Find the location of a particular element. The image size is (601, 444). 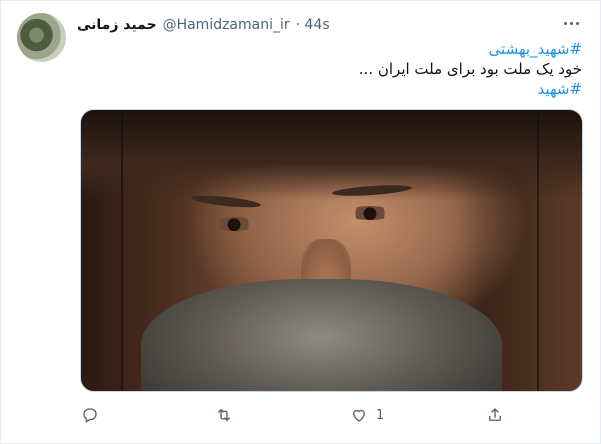

action-bar: 1 is located at coordinates (292, 415).